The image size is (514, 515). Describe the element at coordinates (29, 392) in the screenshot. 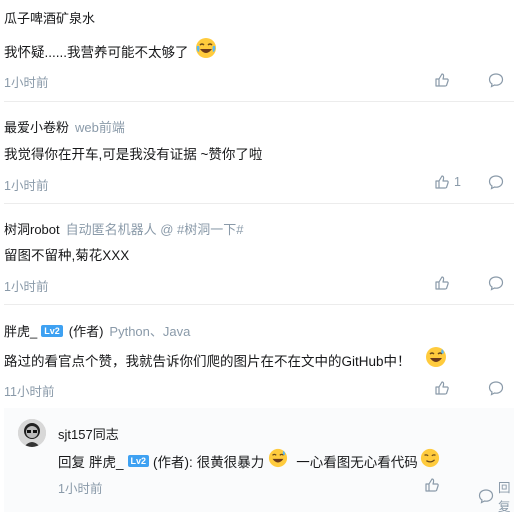

I see `comment-time: 11小时前` at that location.